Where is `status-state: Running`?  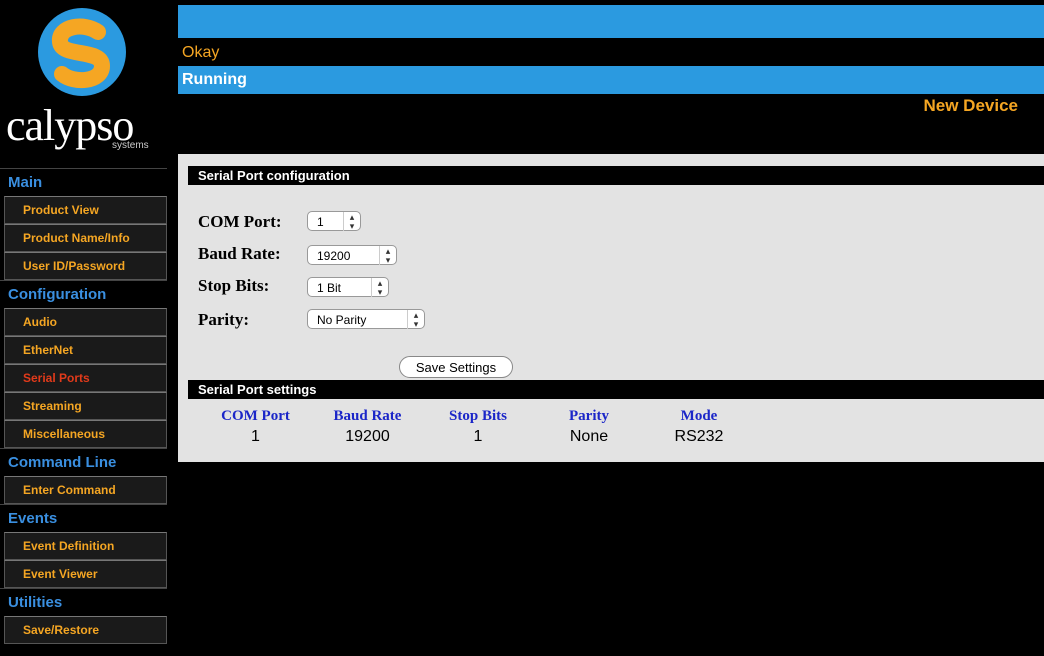
status-state: Running is located at coordinates (611, 80).